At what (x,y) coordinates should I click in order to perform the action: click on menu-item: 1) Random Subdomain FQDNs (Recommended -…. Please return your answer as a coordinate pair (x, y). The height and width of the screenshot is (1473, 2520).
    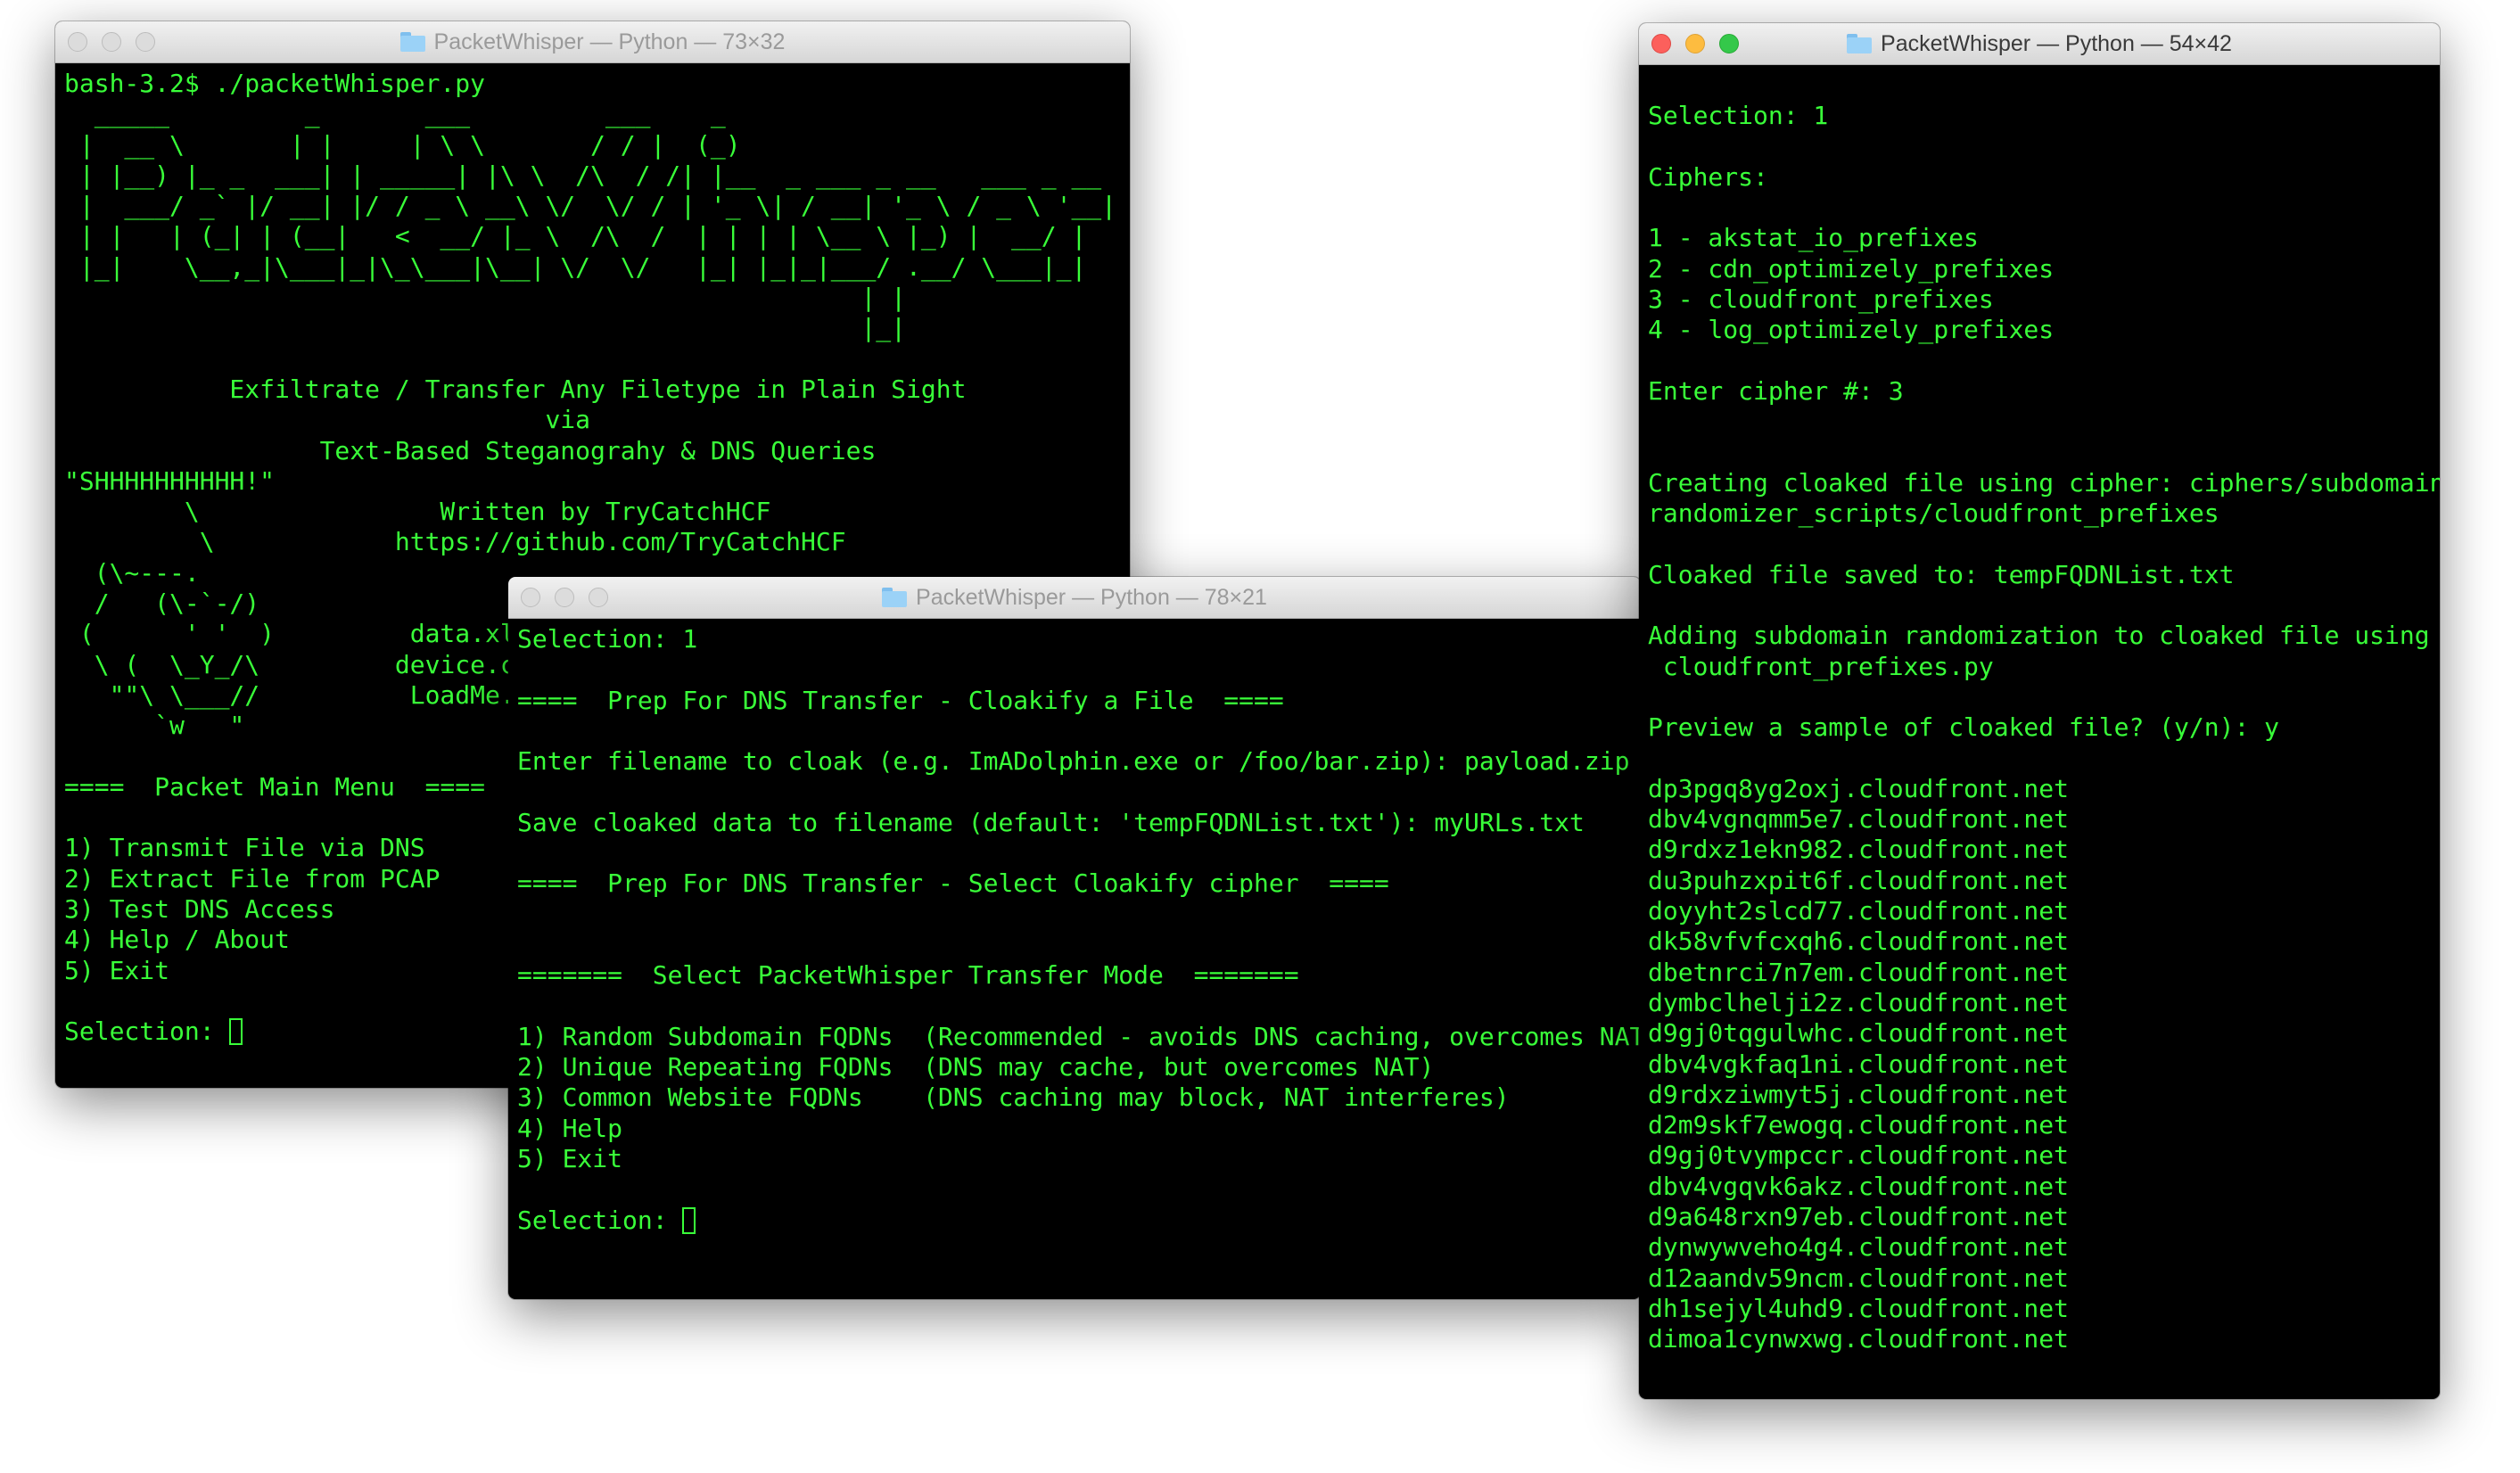
    Looking at the image, I should click on (1079, 1036).